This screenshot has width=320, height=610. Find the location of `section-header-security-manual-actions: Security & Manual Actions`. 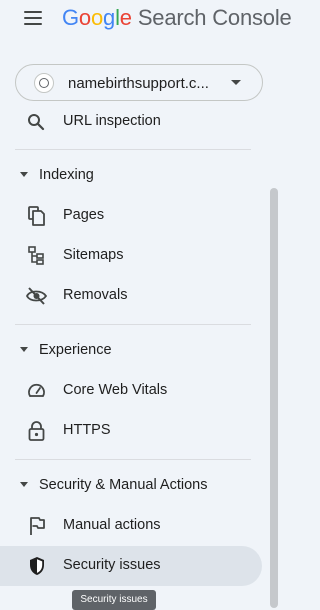

section-header-security-manual-actions: Security & Manual Actions is located at coordinates (131, 486).